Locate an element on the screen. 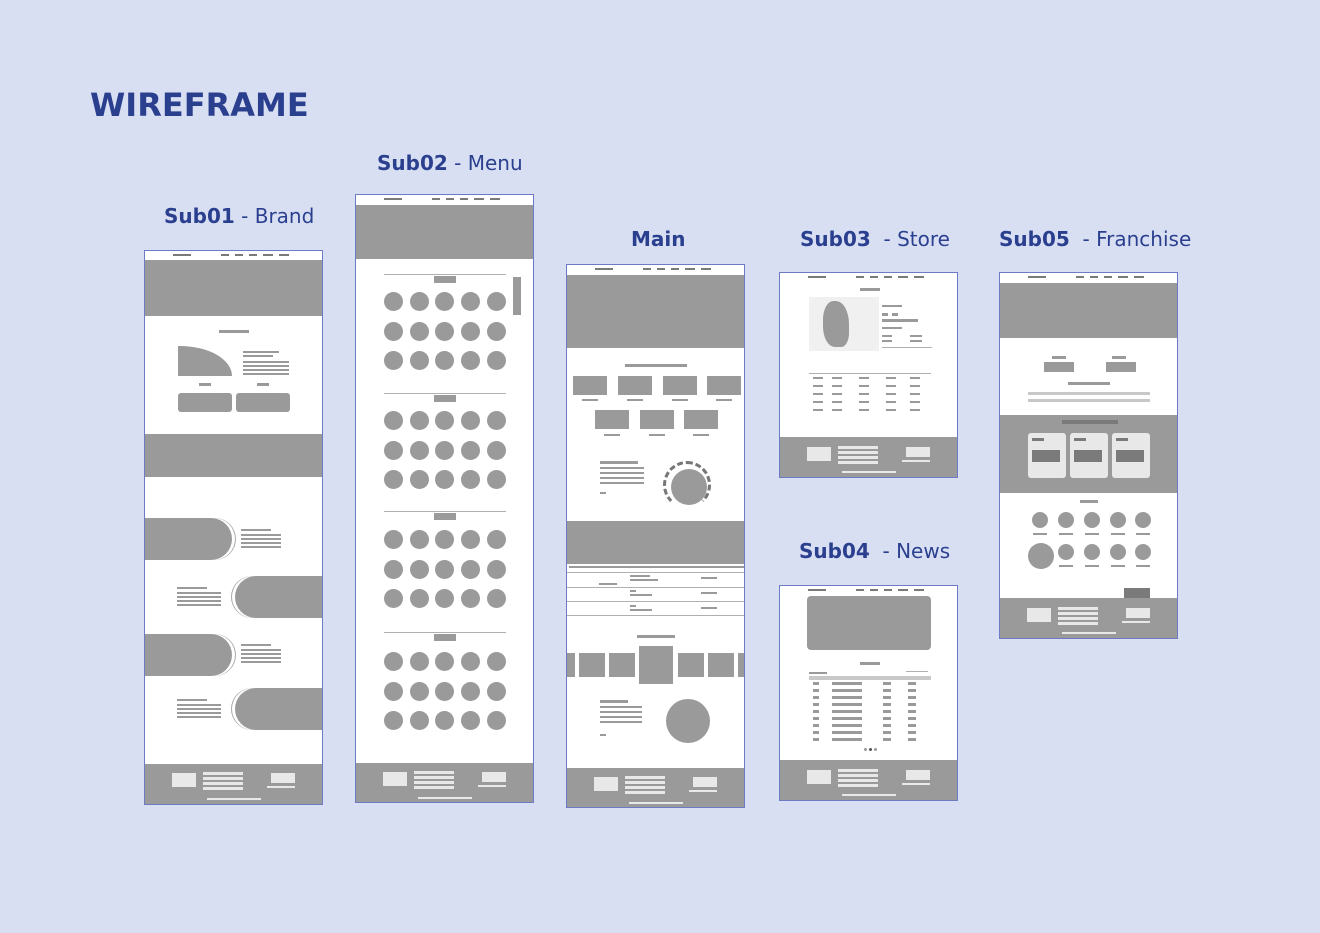  sub04-name: News is located at coordinates (923, 551).